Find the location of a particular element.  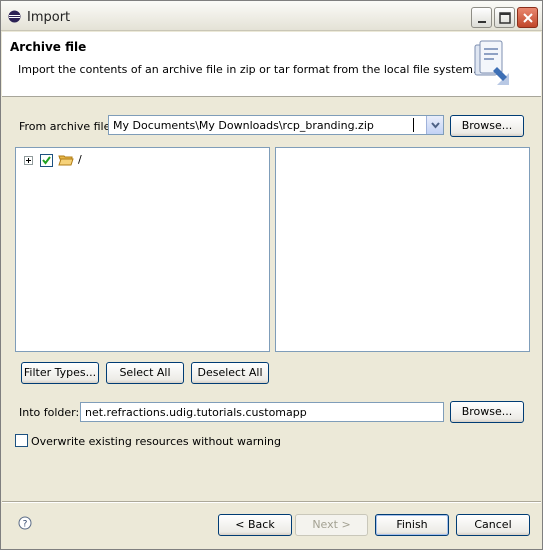

minimize-button is located at coordinates (481, 17).